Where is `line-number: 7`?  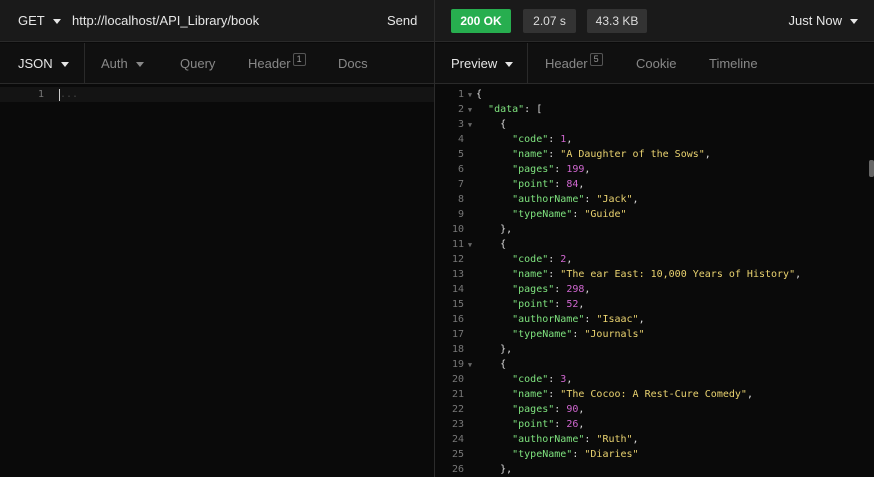
line-number: 7 is located at coordinates (460, 184).